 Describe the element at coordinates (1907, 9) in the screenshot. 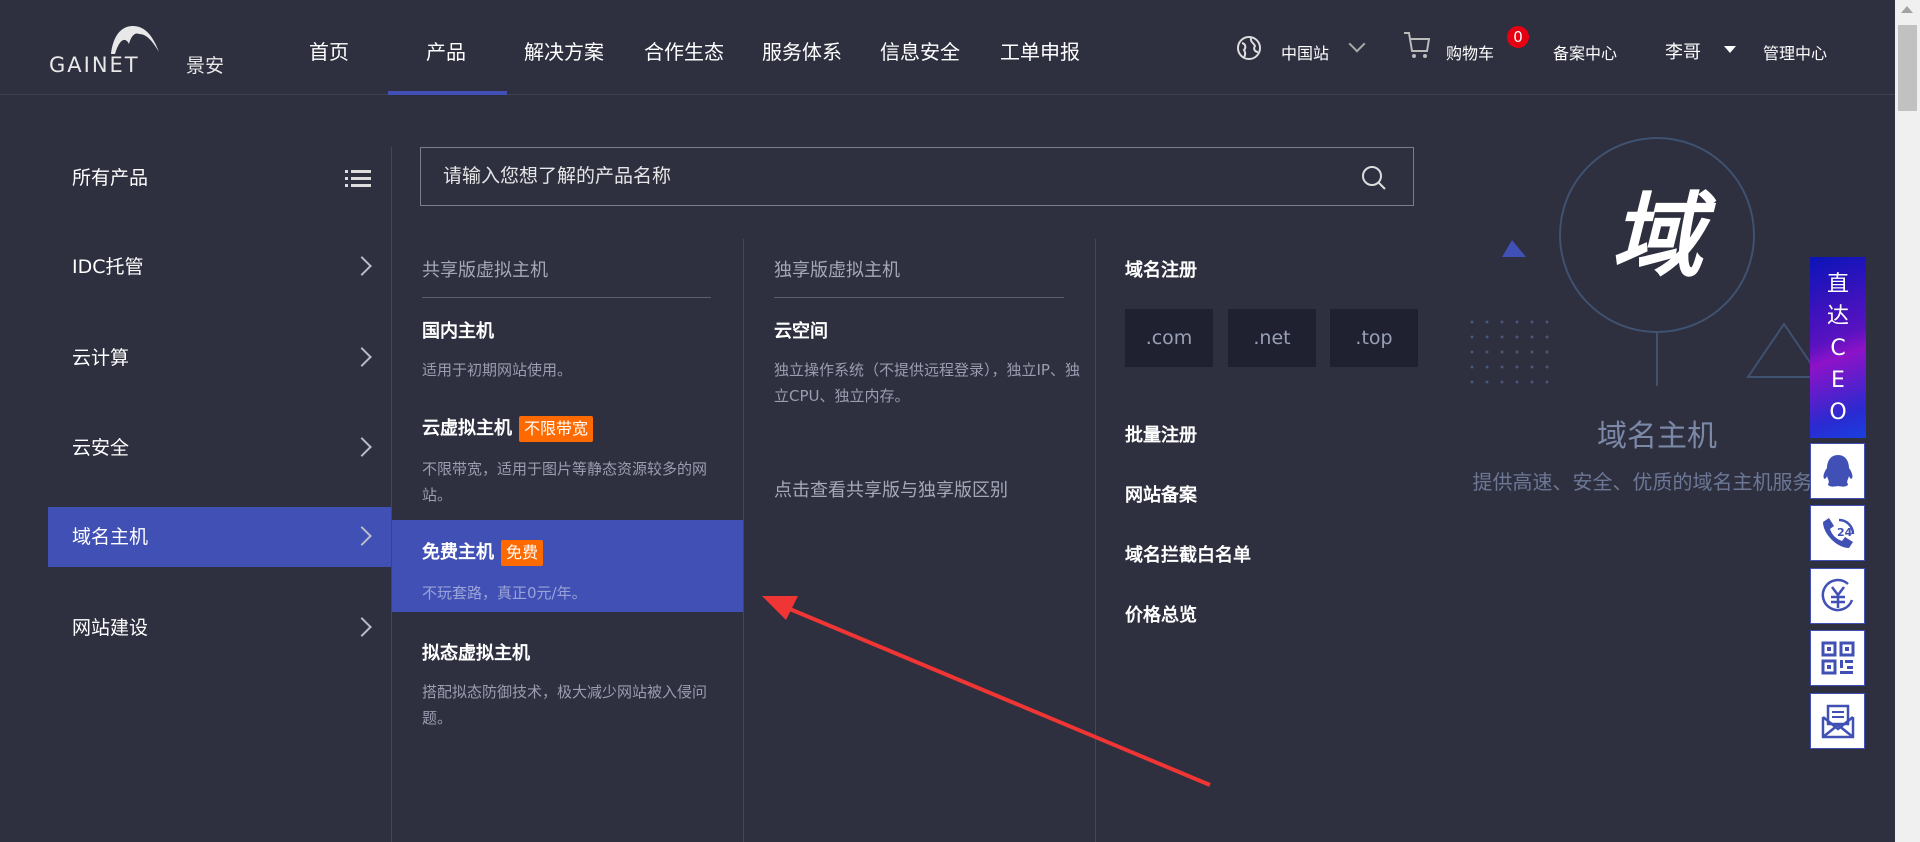

I see `scroll-up-arrow-icon` at that location.